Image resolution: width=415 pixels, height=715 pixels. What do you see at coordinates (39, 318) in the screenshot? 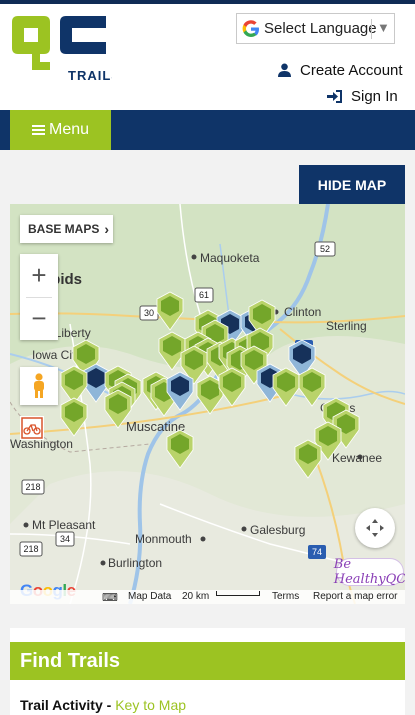
I see `zoom-out-button: −` at bounding box center [39, 318].